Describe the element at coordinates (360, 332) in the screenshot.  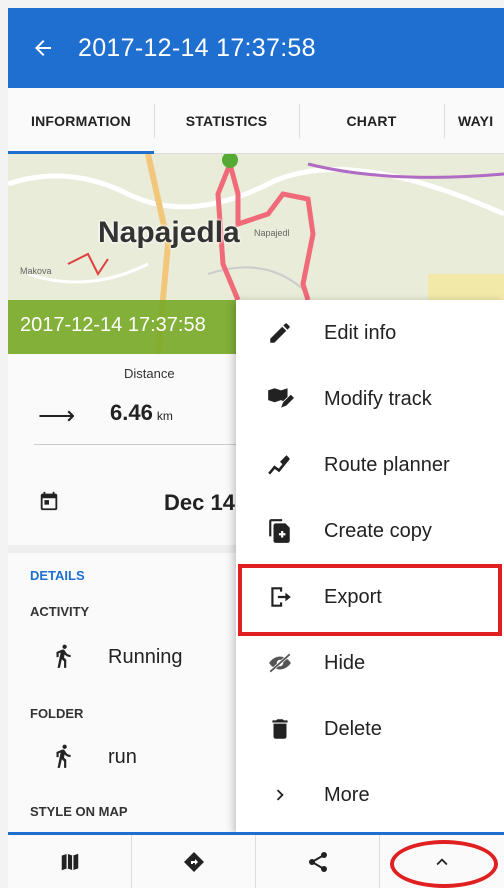
I see `menu-item-label: Edit info` at that location.